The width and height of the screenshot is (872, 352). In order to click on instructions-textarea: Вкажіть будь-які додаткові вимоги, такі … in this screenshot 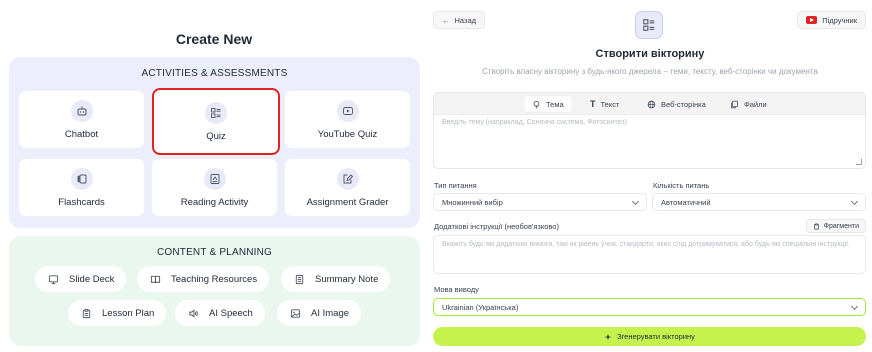, I will do `click(649, 254)`.